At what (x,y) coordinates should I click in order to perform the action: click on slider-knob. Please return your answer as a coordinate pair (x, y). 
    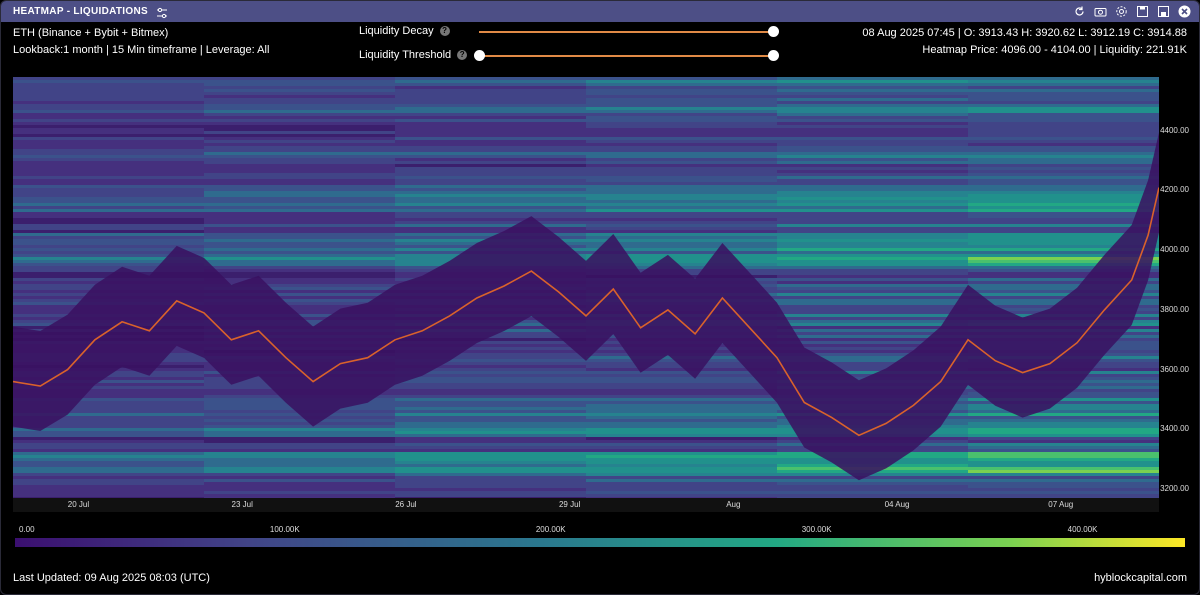
    Looking at the image, I should click on (773, 31).